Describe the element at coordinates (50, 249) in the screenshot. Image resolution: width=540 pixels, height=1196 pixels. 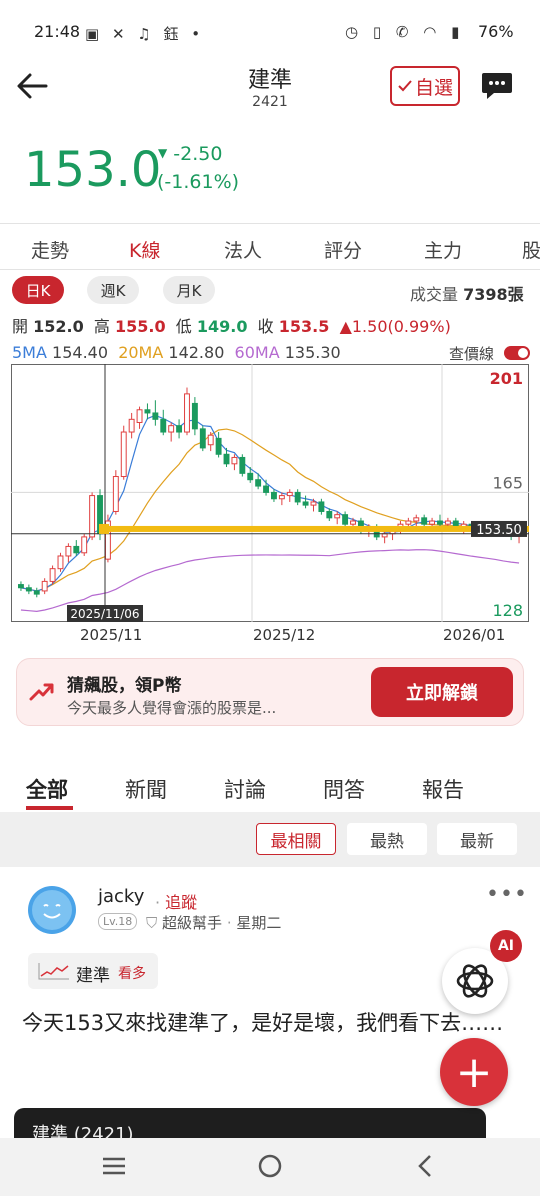
I see `tab-trend: 走勢` at that location.